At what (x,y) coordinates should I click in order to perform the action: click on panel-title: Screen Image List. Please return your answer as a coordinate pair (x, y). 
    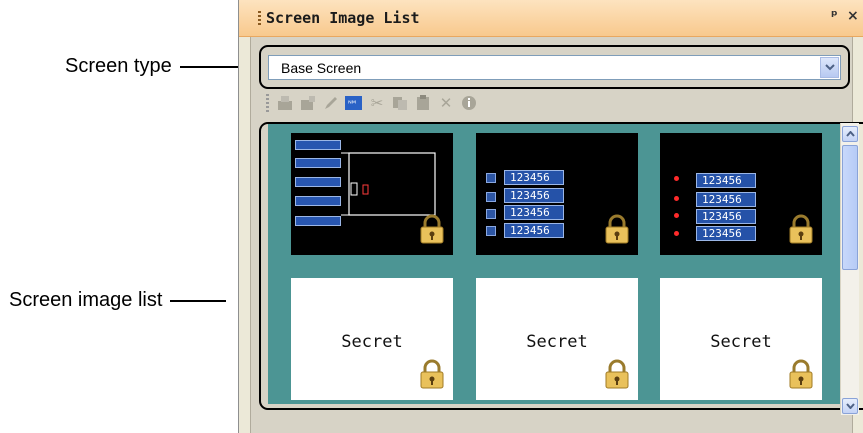
    Looking at the image, I should click on (343, 18).